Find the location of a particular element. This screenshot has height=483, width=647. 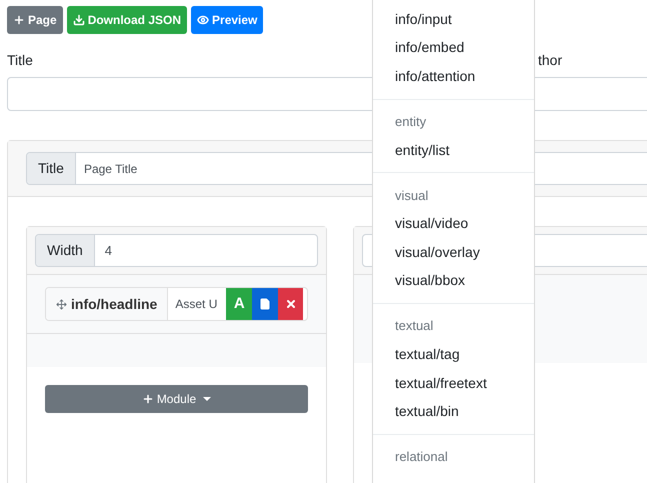

menu-header: relational is located at coordinates (421, 457).